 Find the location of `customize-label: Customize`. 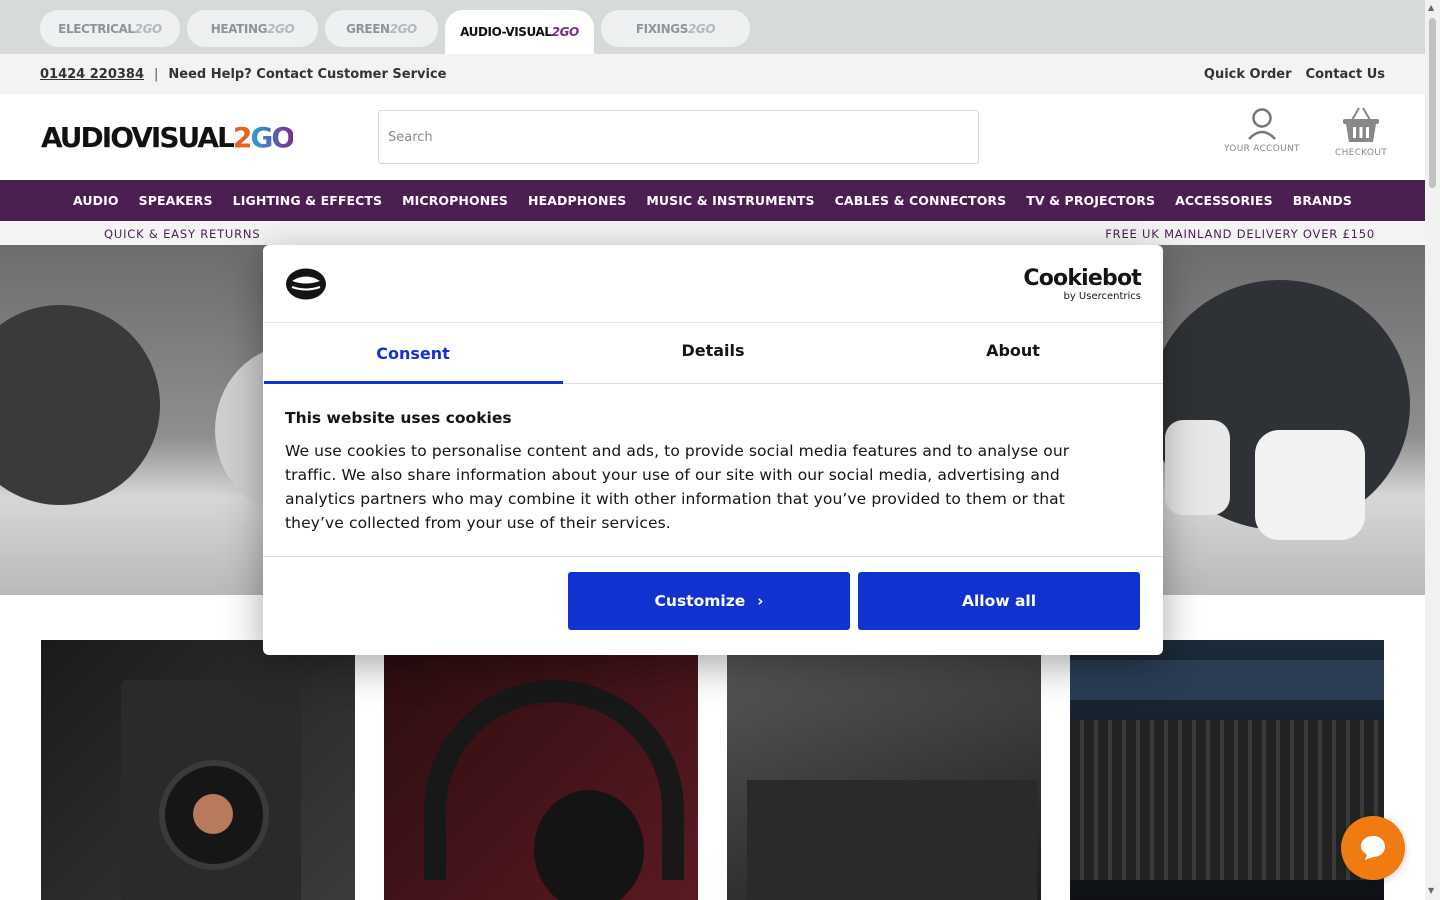

customize-label: Customize is located at coordinates (700, 601).